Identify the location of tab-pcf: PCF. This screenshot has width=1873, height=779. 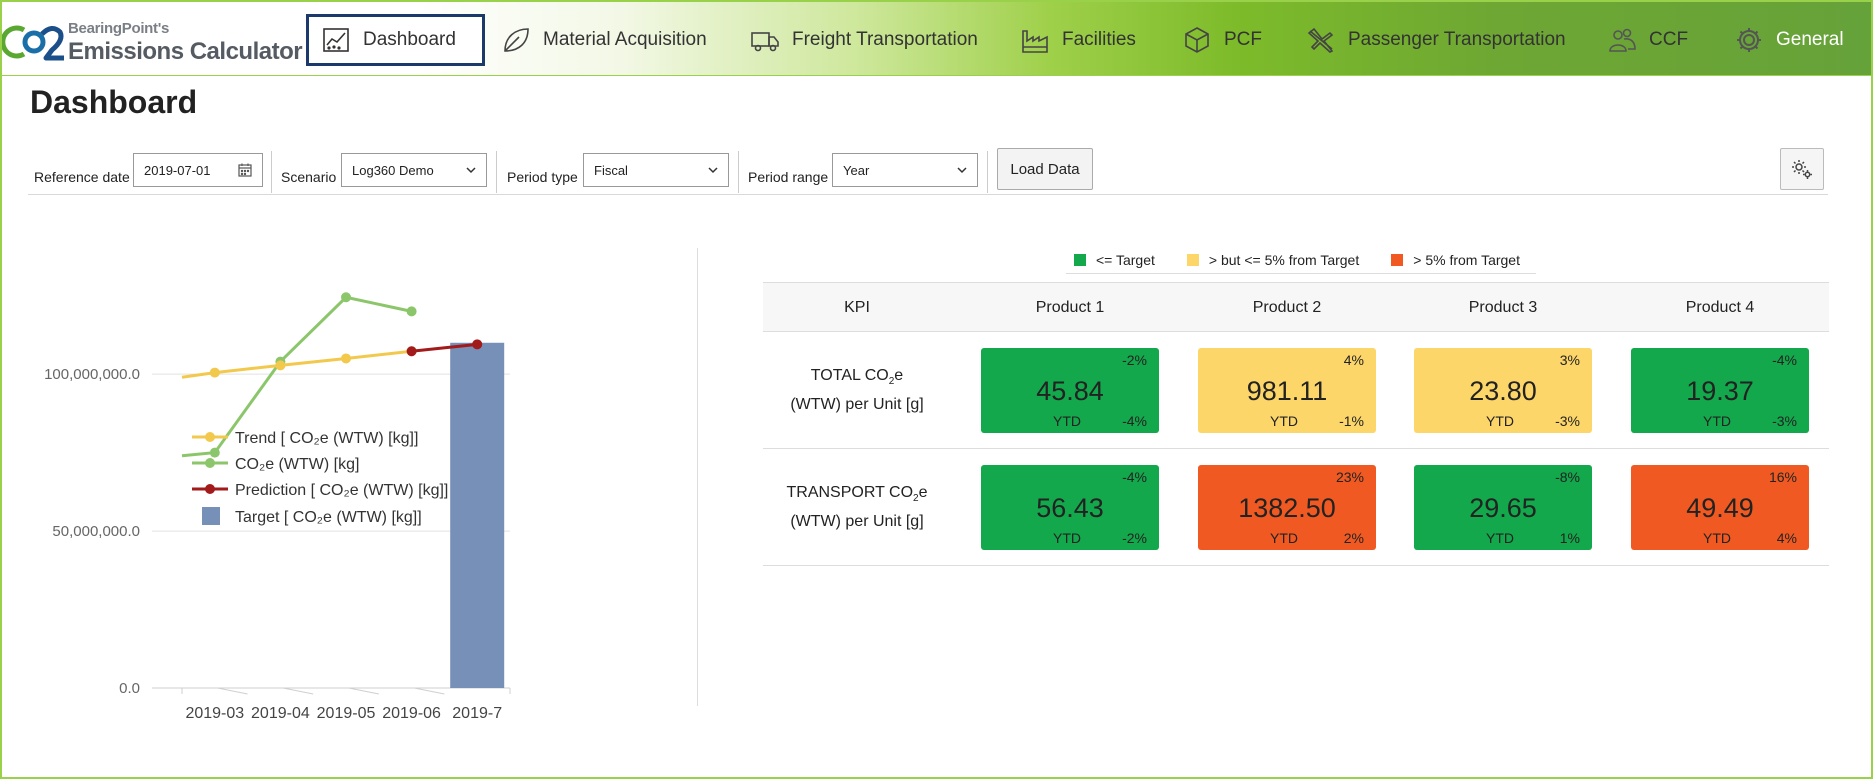
(1222, 40).